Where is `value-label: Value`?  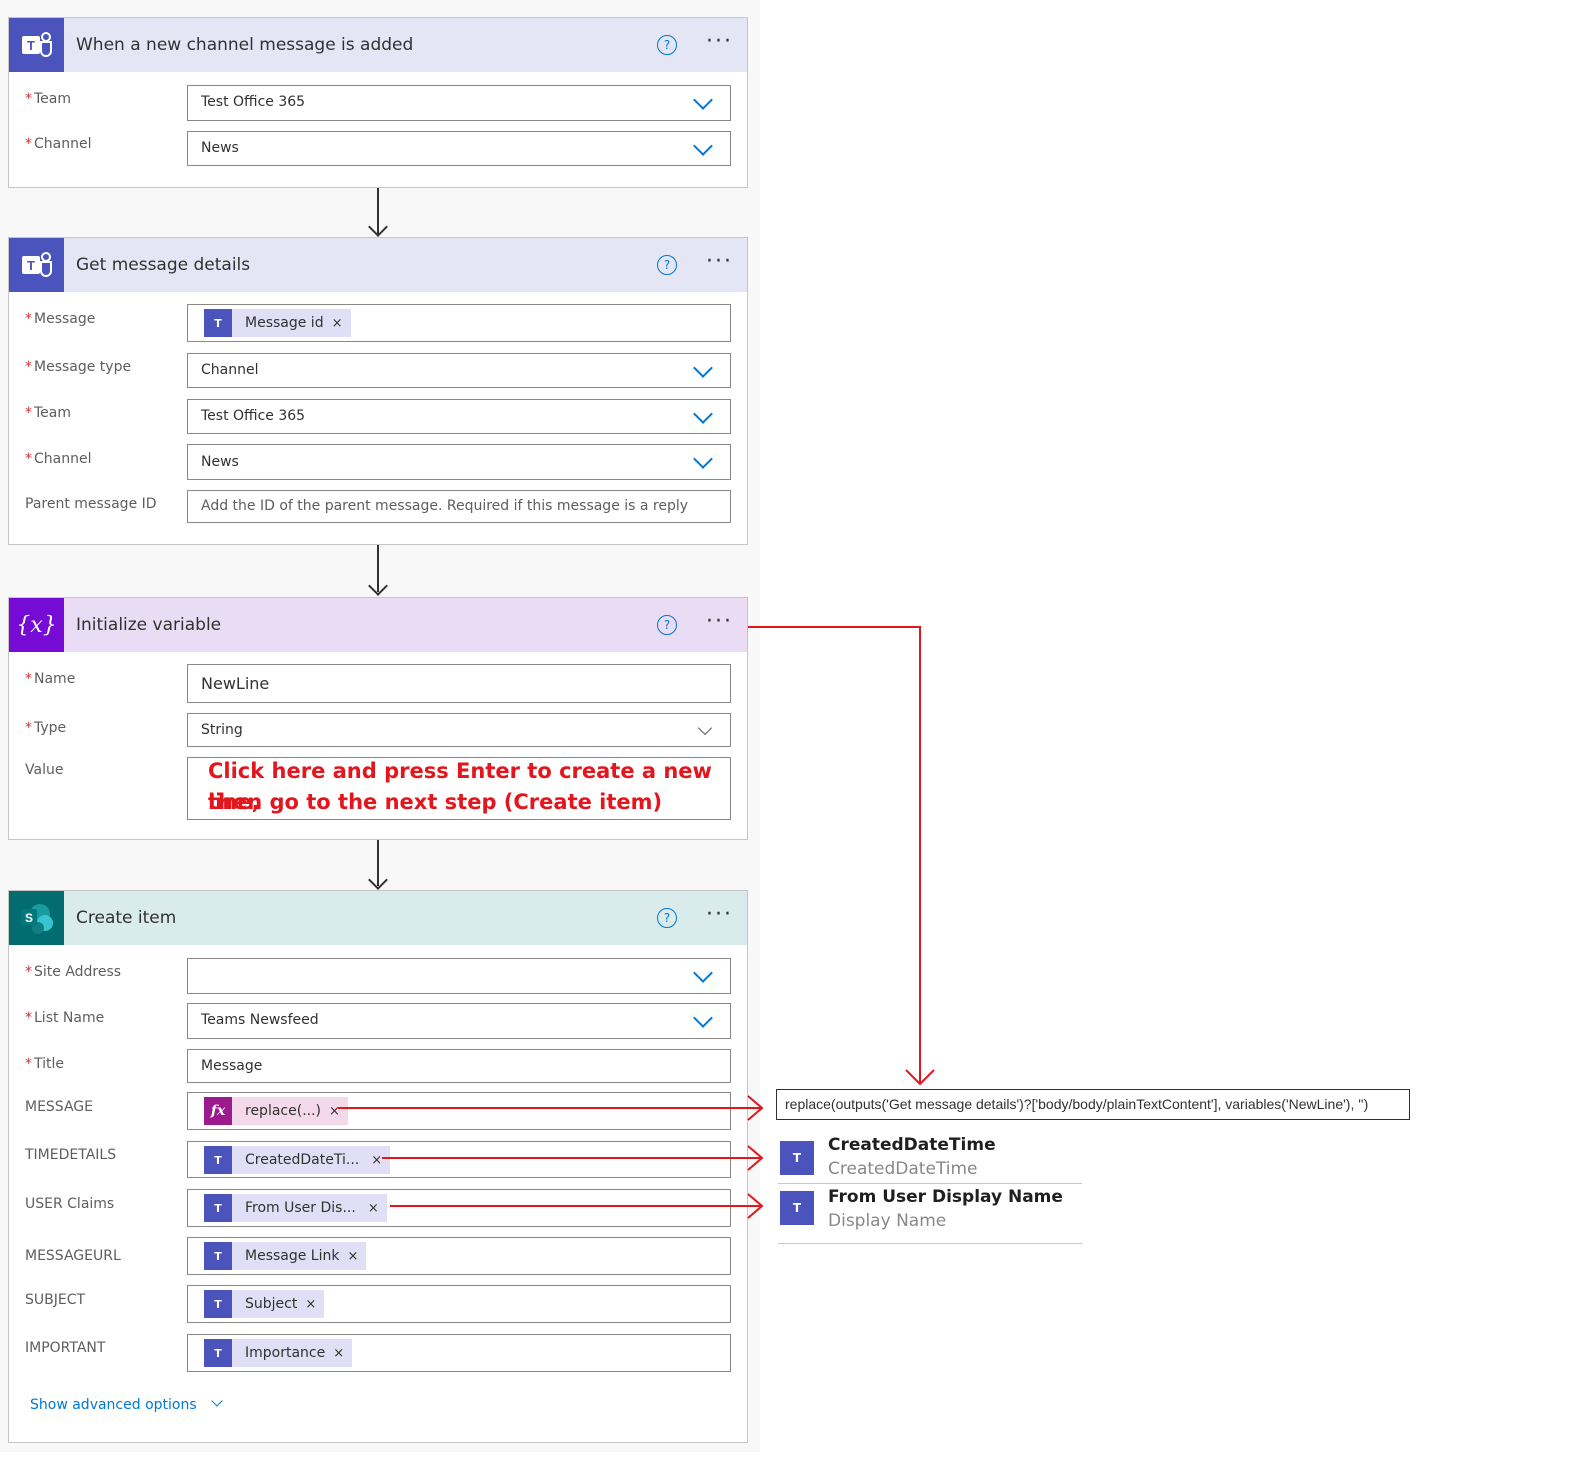
value-label: Value is located at coordinates (44, 770).